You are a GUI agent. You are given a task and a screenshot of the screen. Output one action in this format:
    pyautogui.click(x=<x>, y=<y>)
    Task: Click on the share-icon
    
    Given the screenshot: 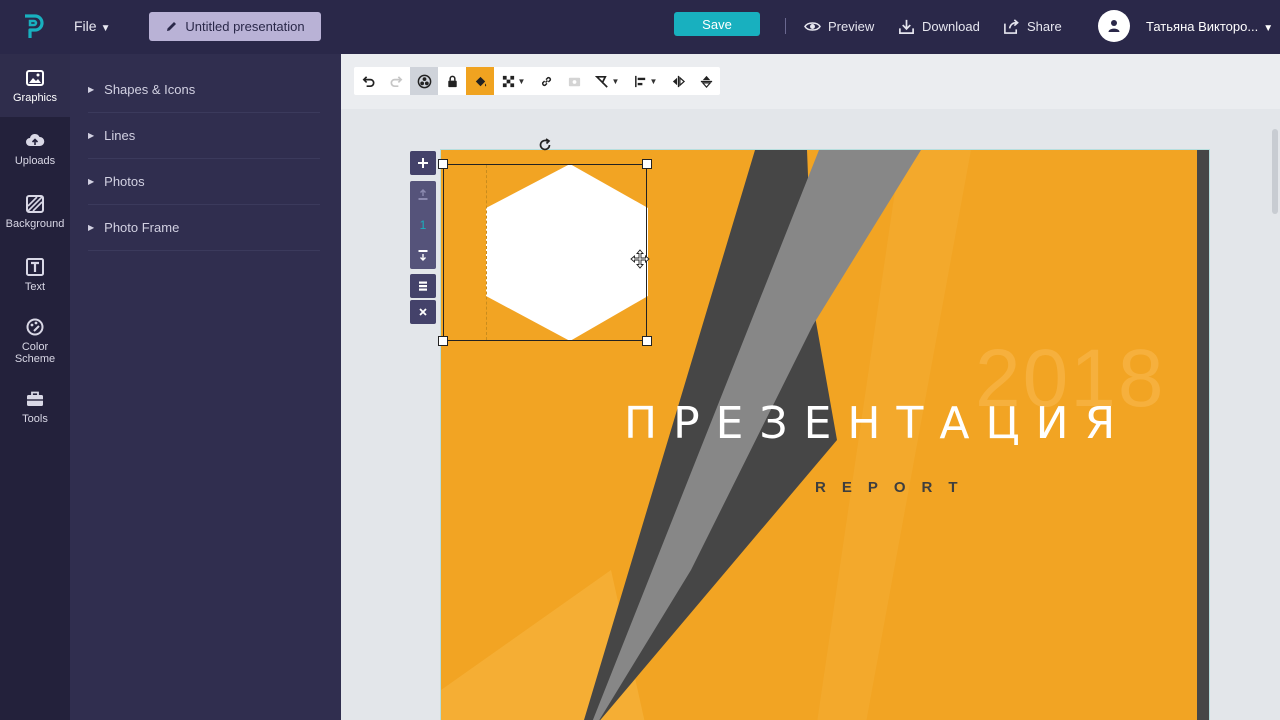 What is the action you would take?
    pyautogui.click(x=1011, y=26)
    